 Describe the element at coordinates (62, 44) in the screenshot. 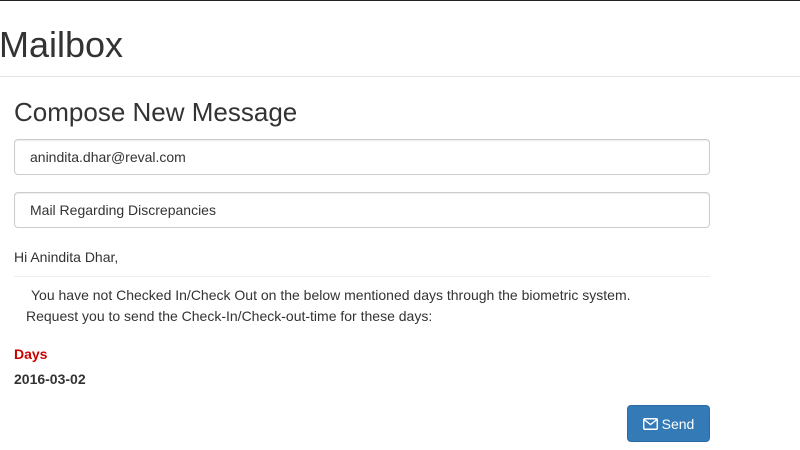

I see `page-title: Mailbox` at that location.